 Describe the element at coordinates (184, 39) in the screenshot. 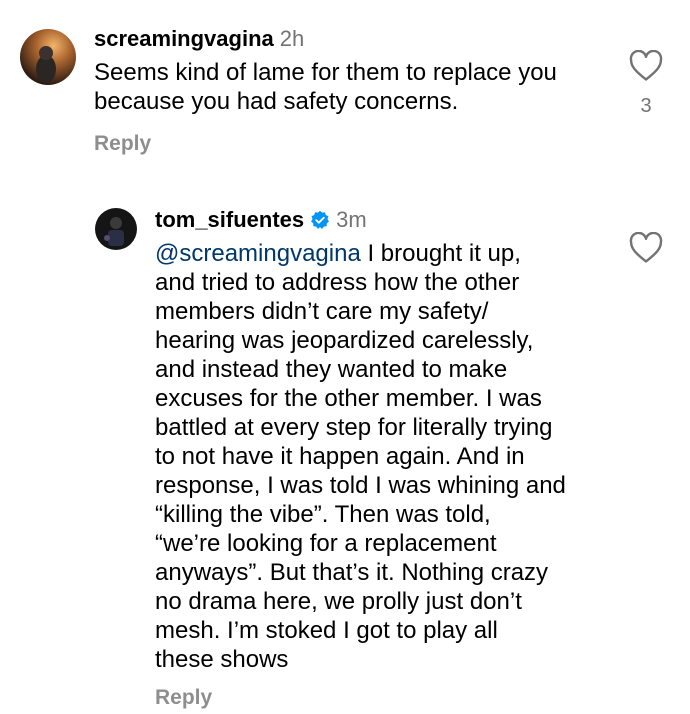

I see `username: screamingvagina` at that location.